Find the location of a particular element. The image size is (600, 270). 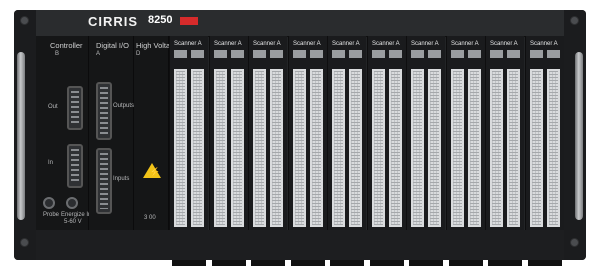

high-voltage-module is located at coordinates (151, 133).